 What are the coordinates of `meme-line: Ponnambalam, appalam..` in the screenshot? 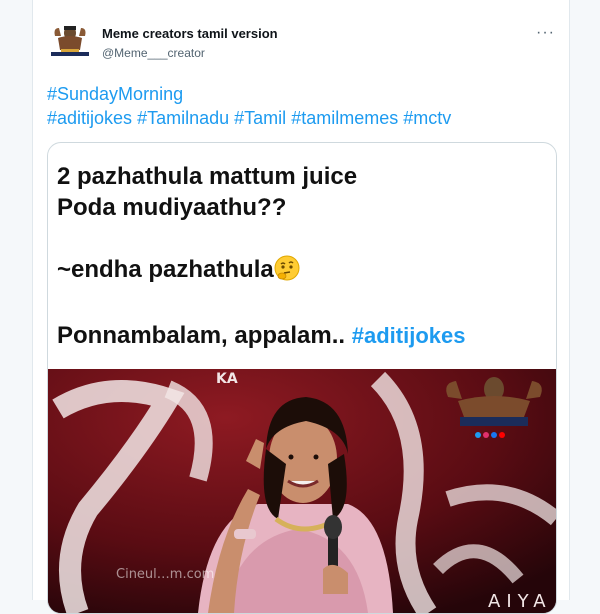 It's located at (201, 335).